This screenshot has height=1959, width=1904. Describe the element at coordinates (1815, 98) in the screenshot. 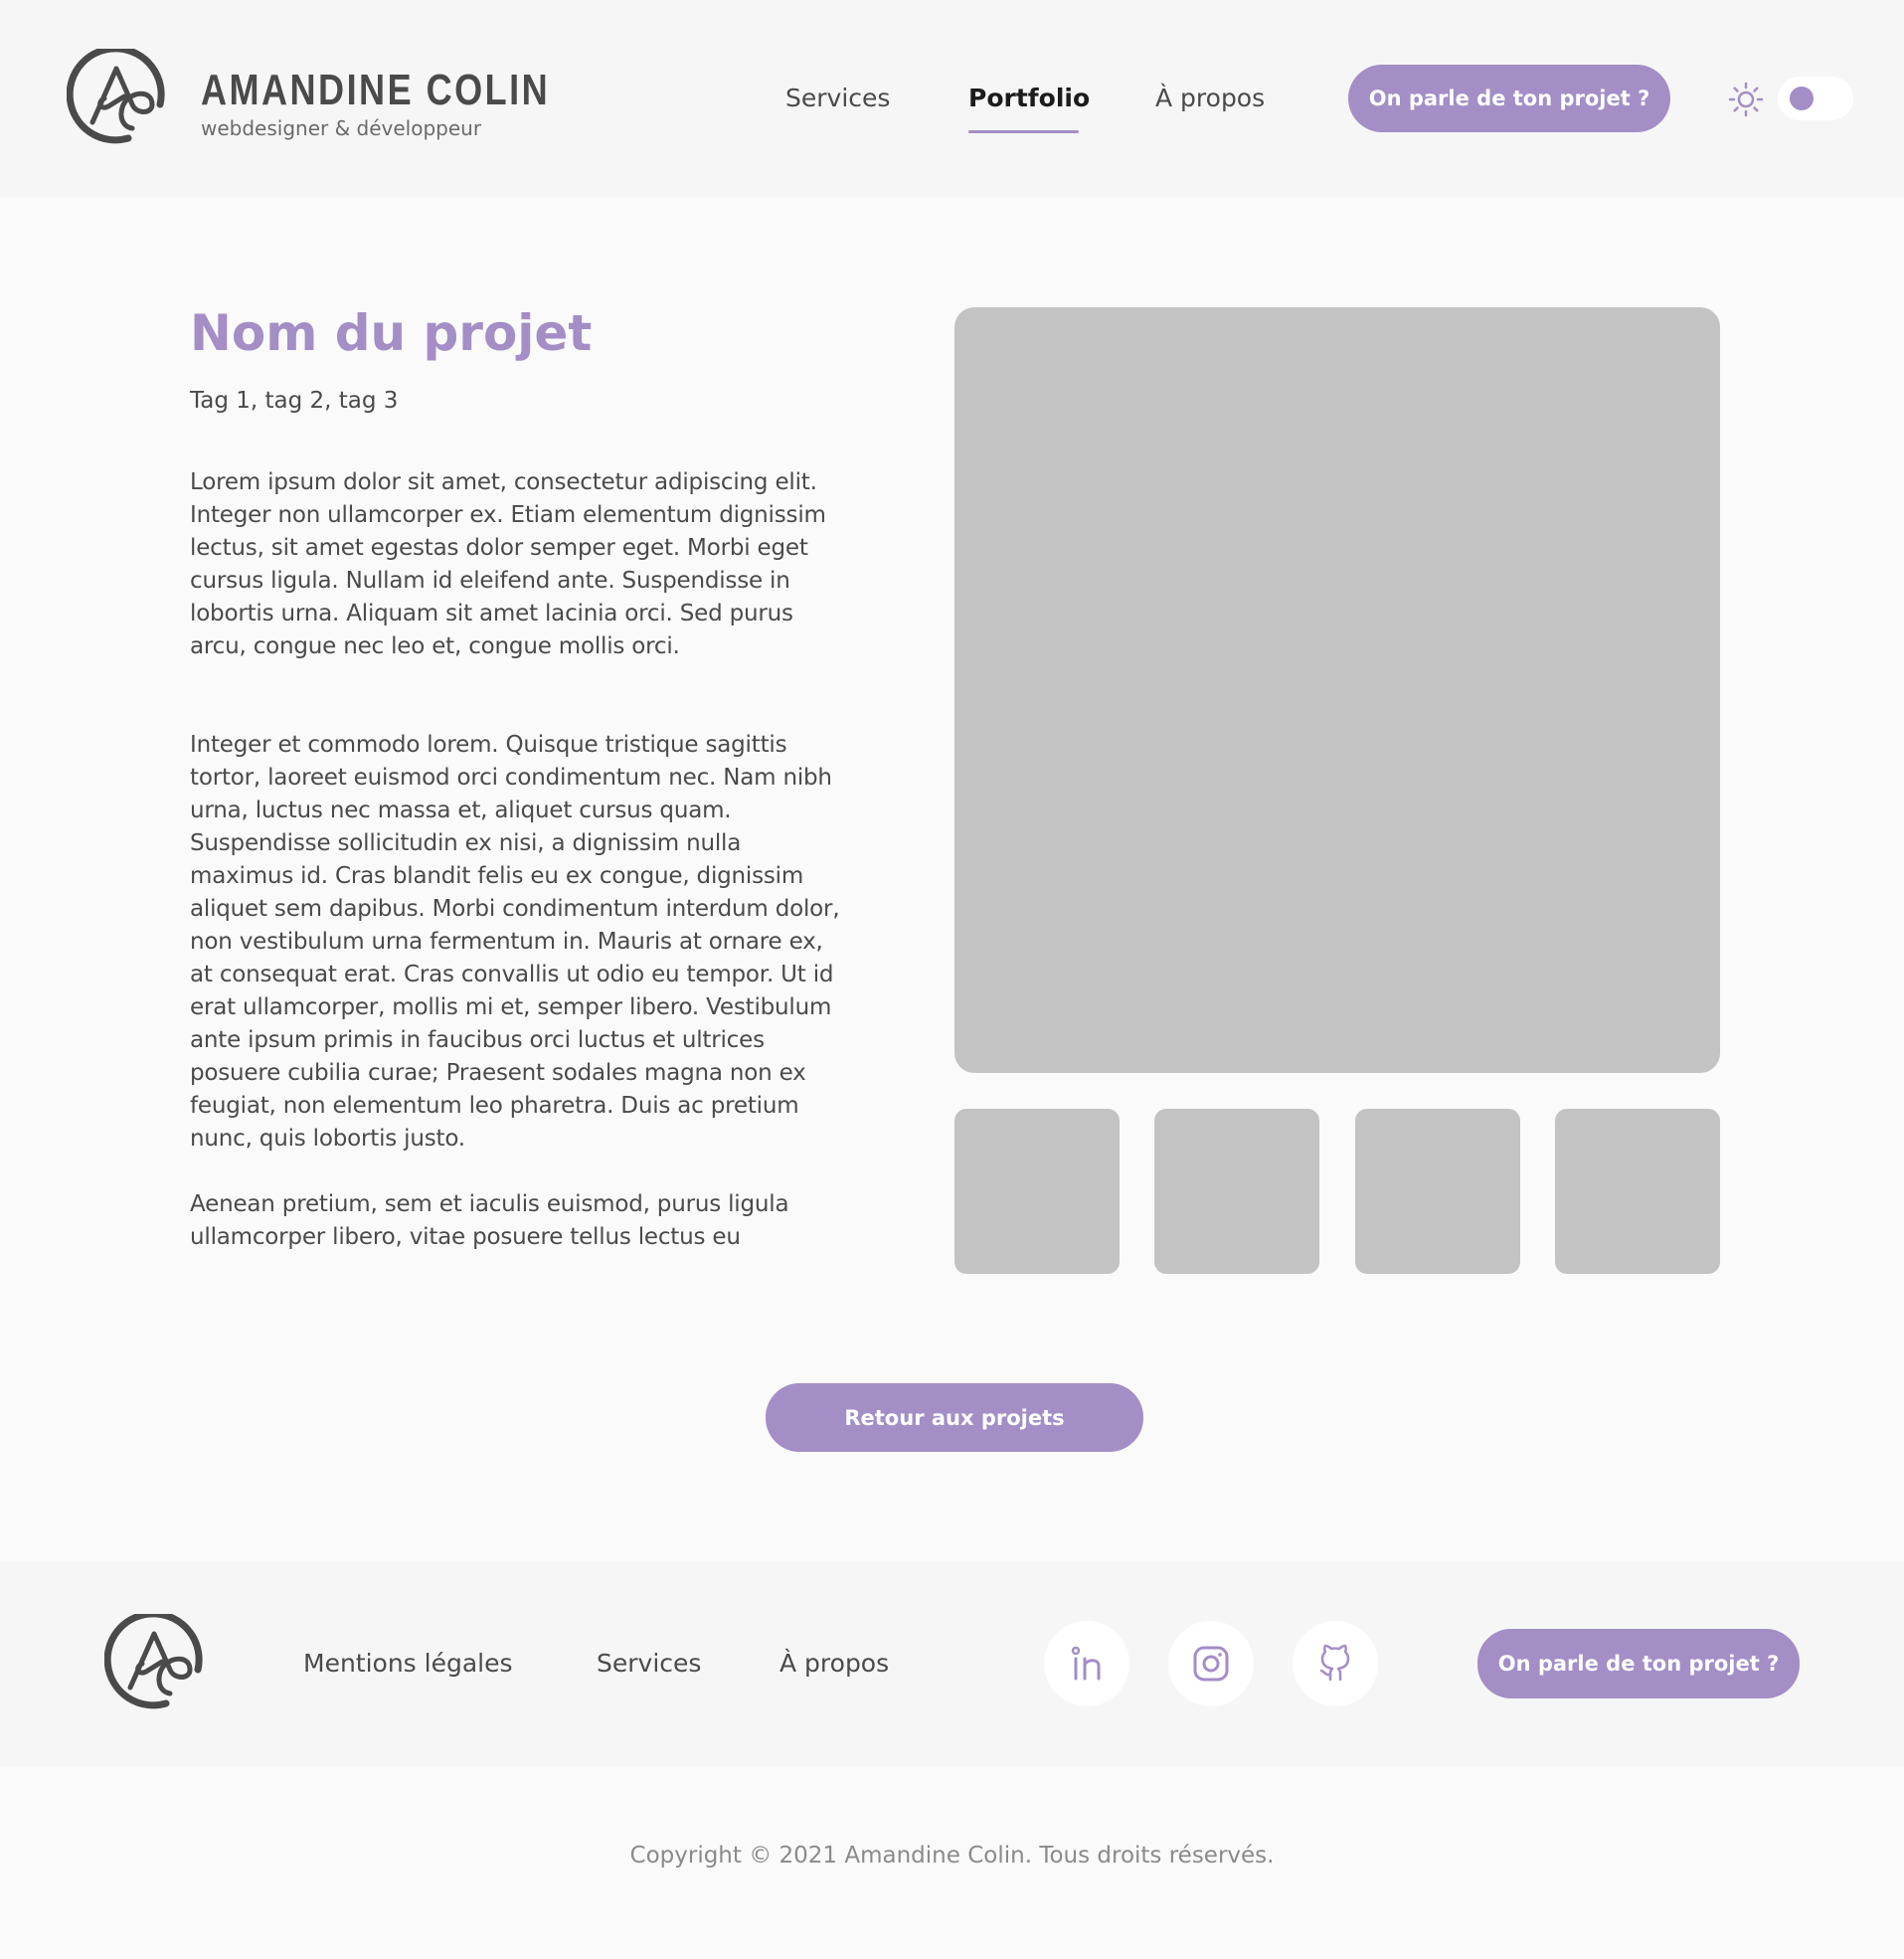

I see `theme-toggle` at that location.